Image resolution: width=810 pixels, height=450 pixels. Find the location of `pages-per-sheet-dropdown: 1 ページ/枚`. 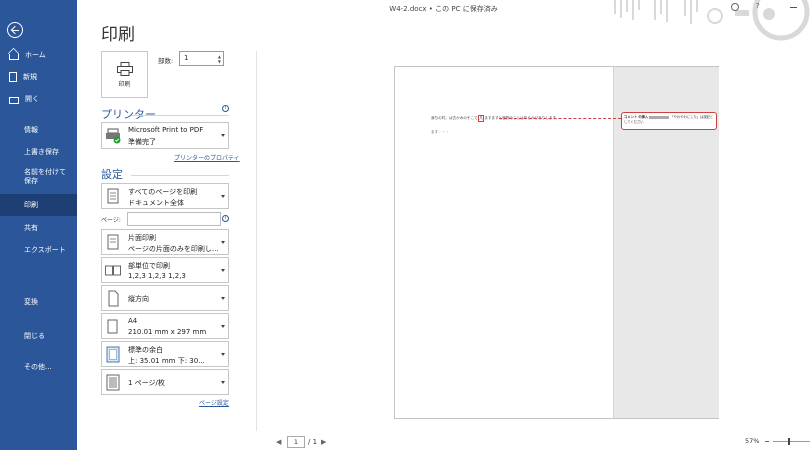

pages-per-sheet-dropdown: 1 ページ/枚 is located at coordinates (165, 382).